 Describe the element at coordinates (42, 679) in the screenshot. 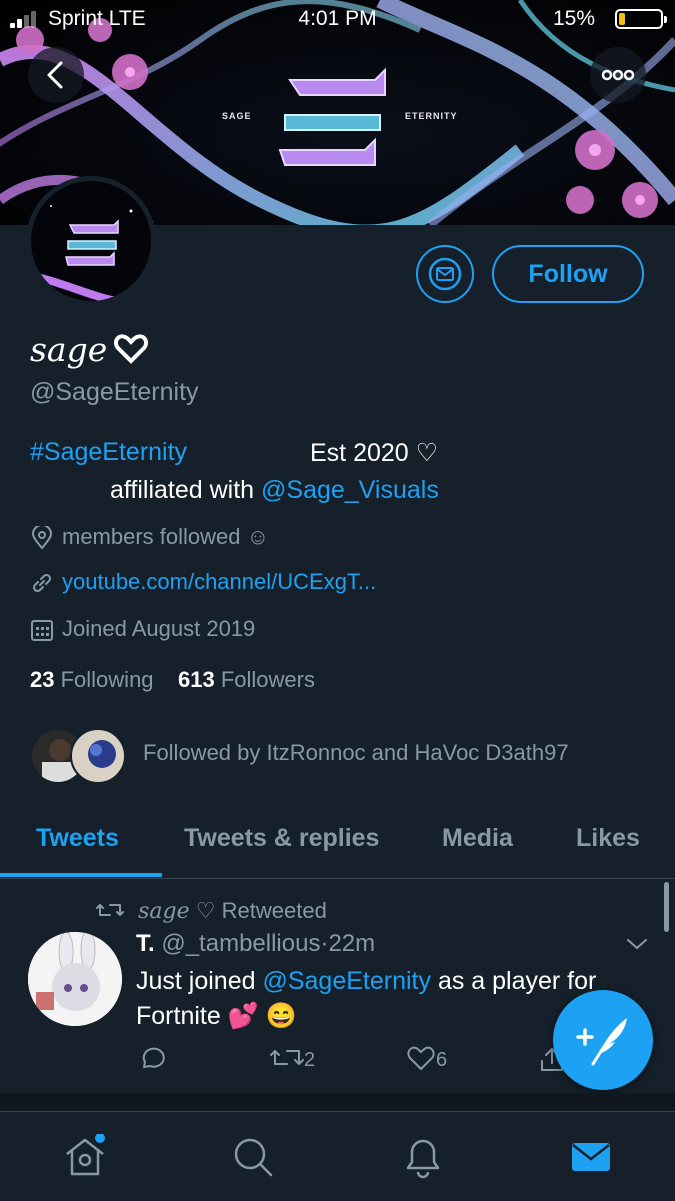

I see `following-count: 23` at that location.